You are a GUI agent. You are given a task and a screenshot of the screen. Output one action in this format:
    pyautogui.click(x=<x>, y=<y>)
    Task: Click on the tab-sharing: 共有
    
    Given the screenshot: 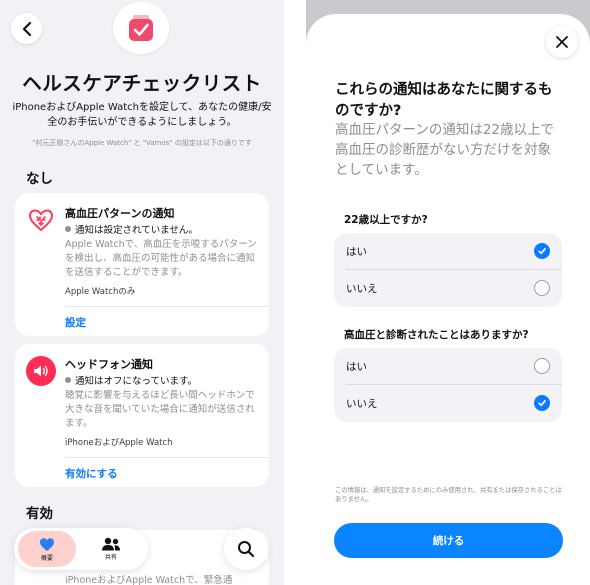 What is the action you would take?
    pyautogui.click(x=111, y=549)
    